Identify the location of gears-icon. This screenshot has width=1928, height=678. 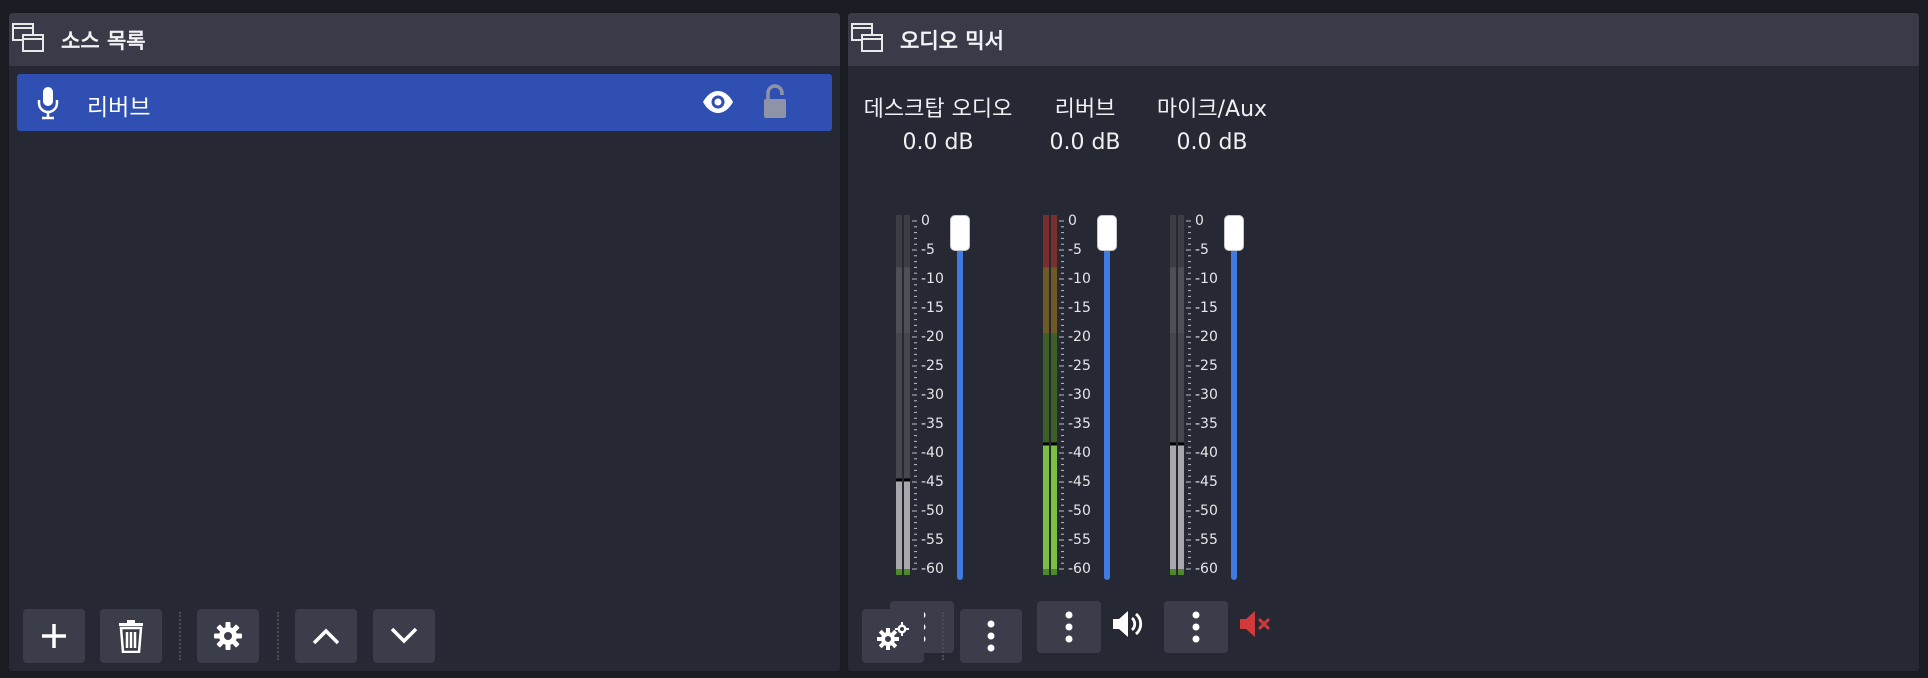
(893, 636).